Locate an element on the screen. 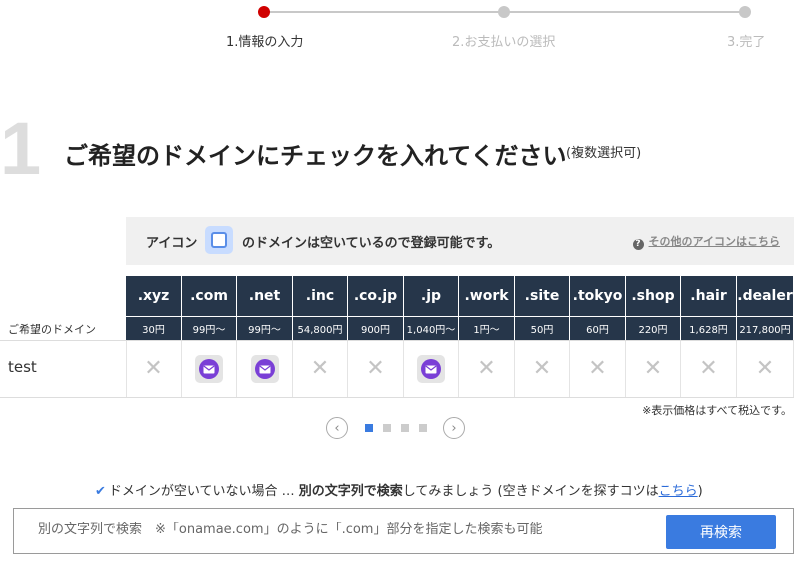 The image size is (800, 574). step-label-2: 2.お支払いの選択 is located at coordinates (504, 42).